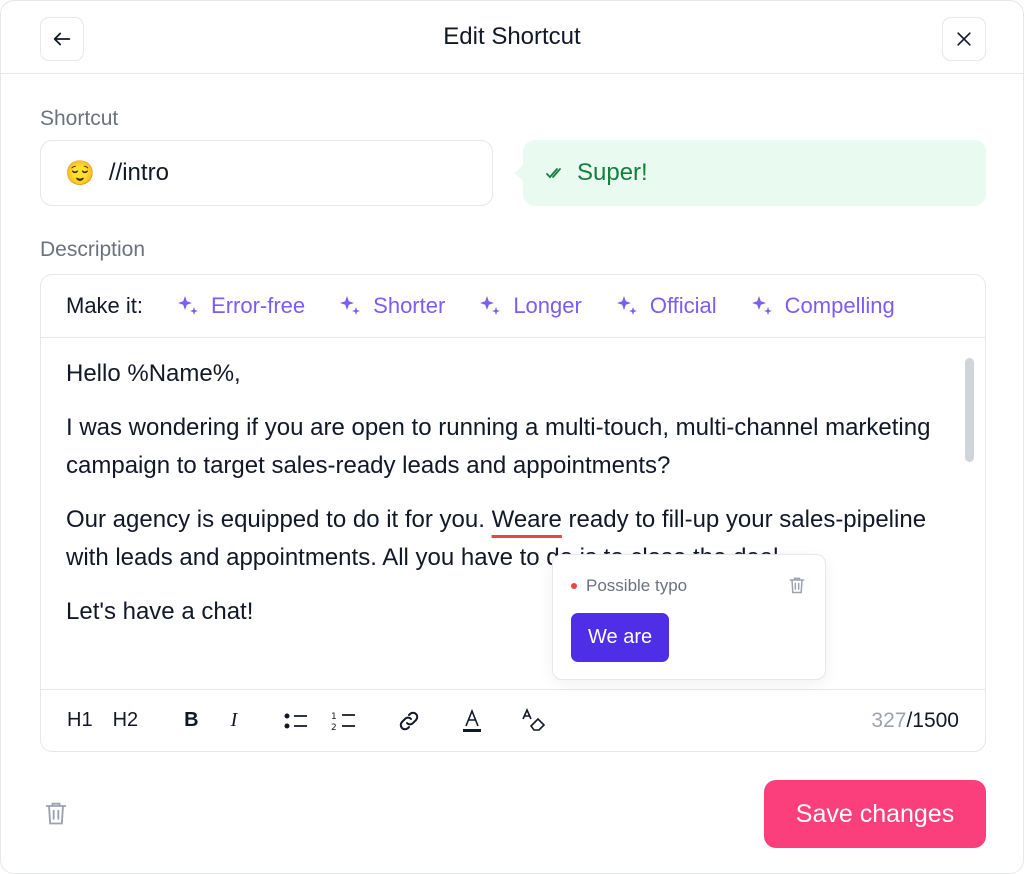 Image resolution: width=1024 pixels, height=874 pixels. Describe the element at coordinates (80, 173) in the screenshot. I see `emoji-picker: 😌` at that location.